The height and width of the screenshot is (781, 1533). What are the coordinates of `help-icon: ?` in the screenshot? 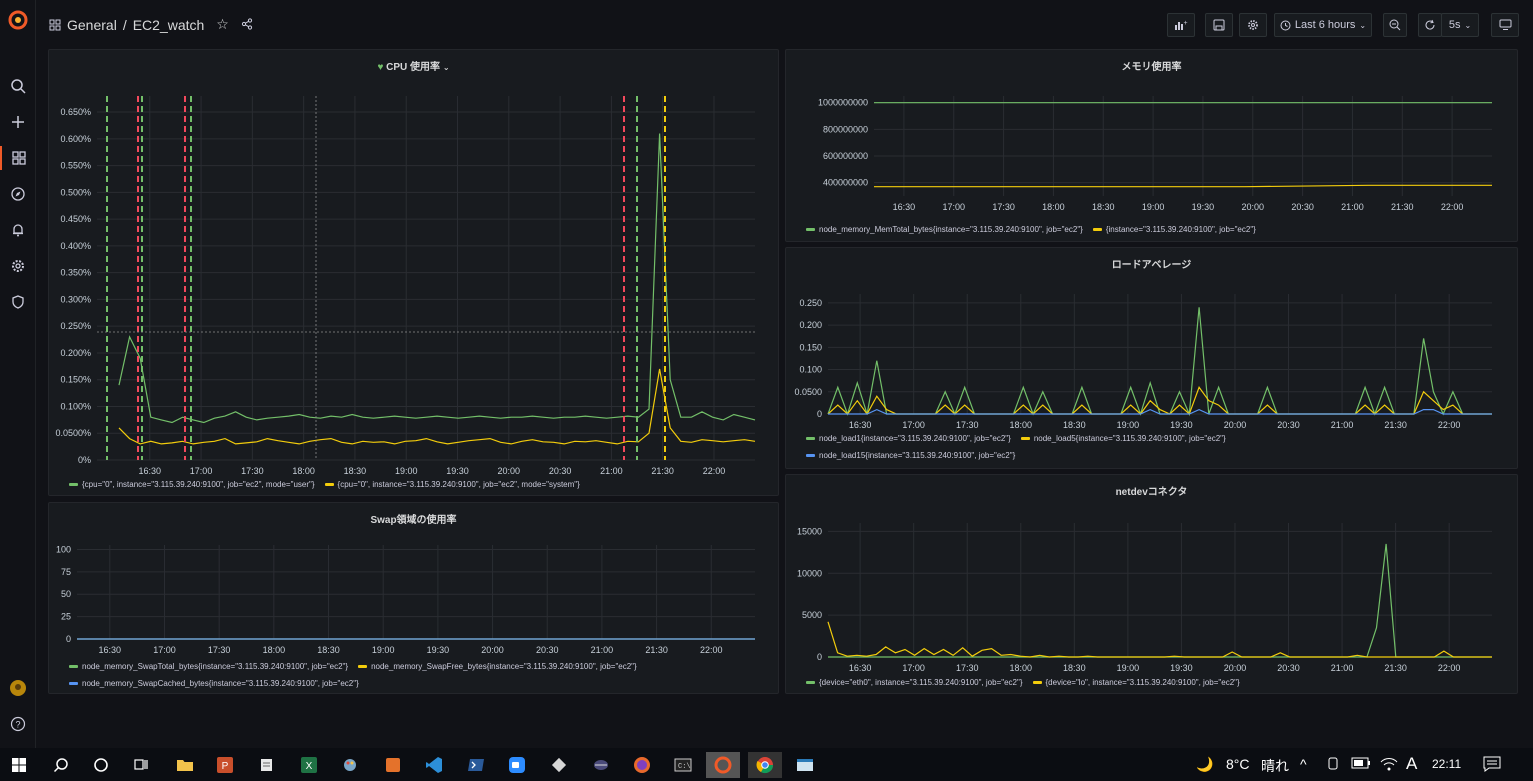 It's located at (18, 724).